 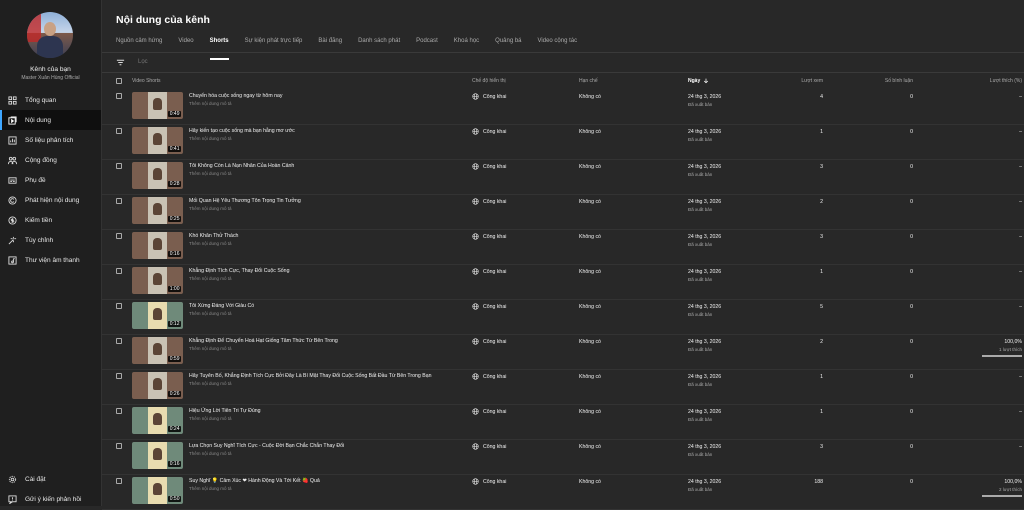 I want to click on column-date: Ngày, so click(x=698, y=81).